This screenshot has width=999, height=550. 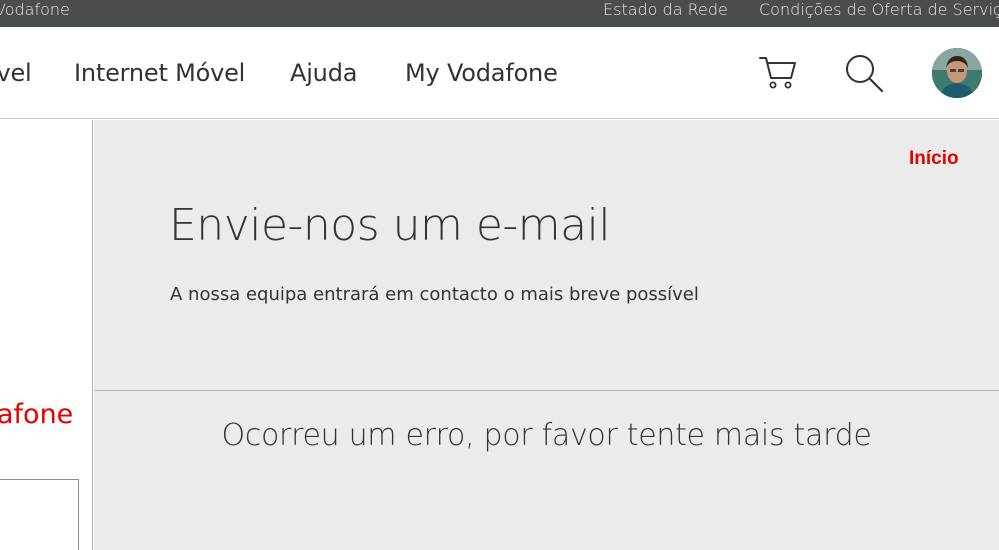 I want to click on utility-brand-link: Vodafone, so click(x=35, y=9).